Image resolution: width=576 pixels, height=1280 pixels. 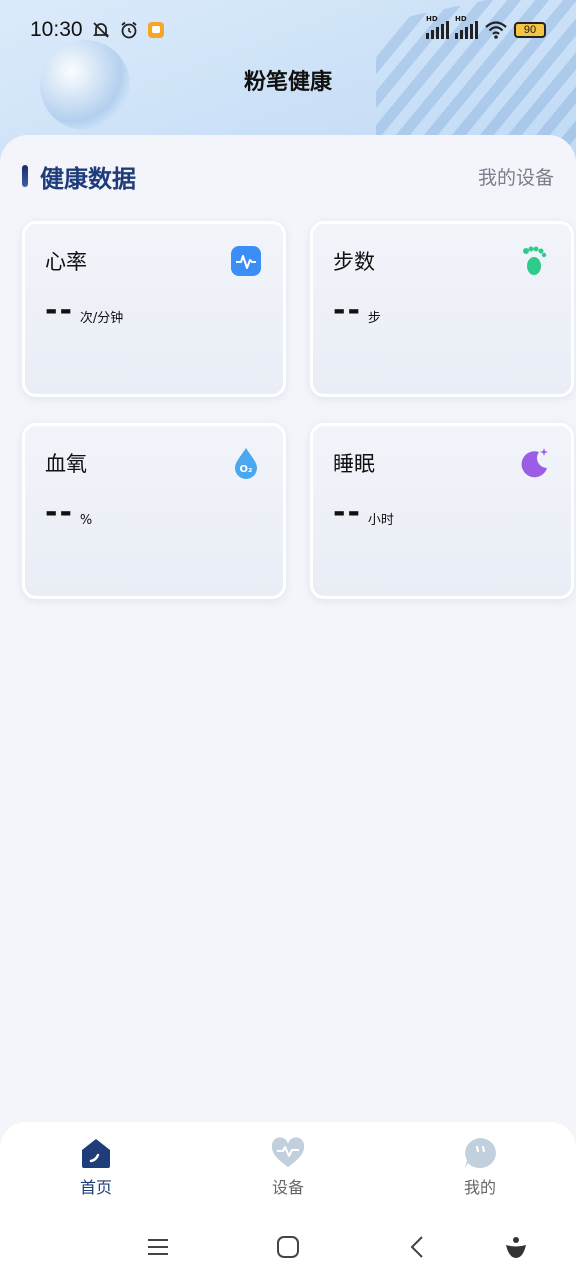 What do you see at coordinates (480, 1153) in the screenshot?
I see `profile-bubble-icon` at bounding box center [480, 1153].